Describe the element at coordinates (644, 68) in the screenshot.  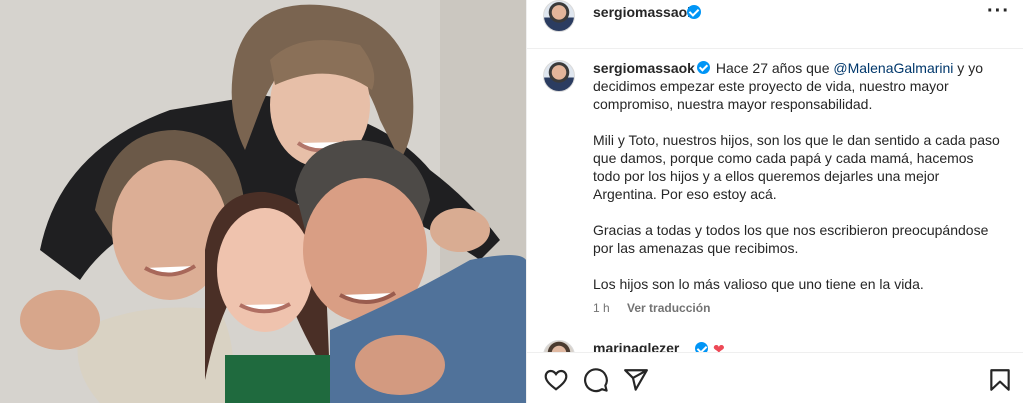
I see `caption-username: sergiomassaok` at that location.